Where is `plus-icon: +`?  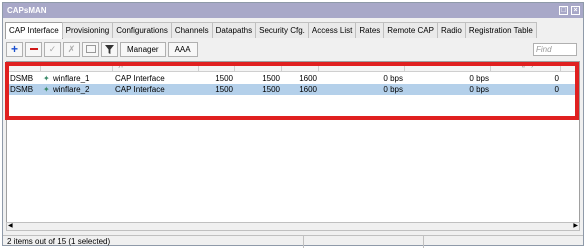 plus-icon: + is located at coordinates (14, 49).